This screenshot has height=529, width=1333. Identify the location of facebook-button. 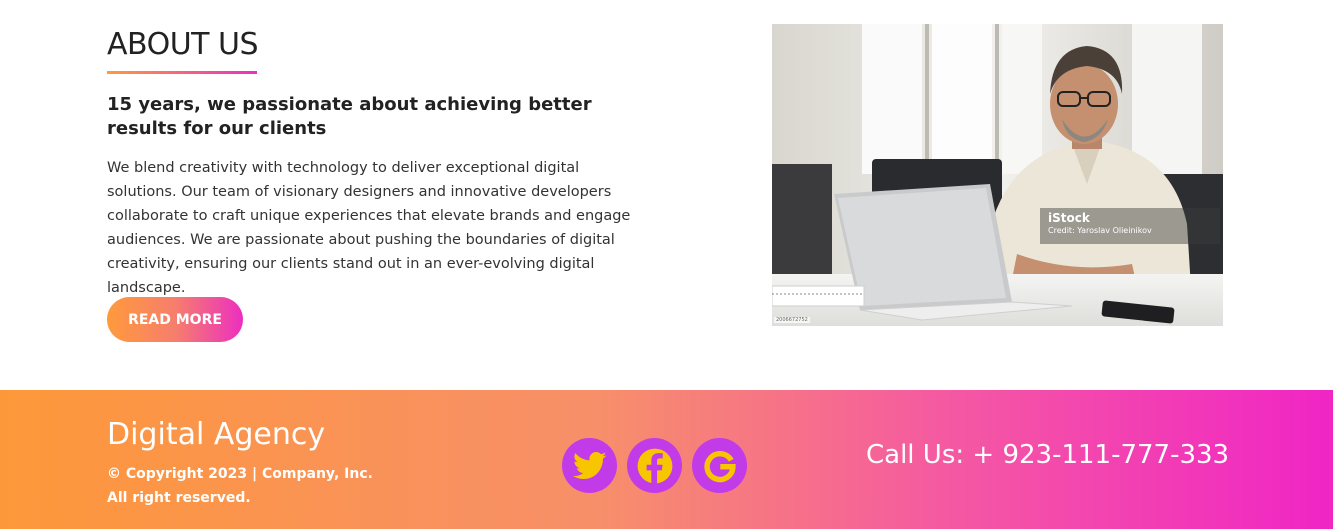
(654, 465).